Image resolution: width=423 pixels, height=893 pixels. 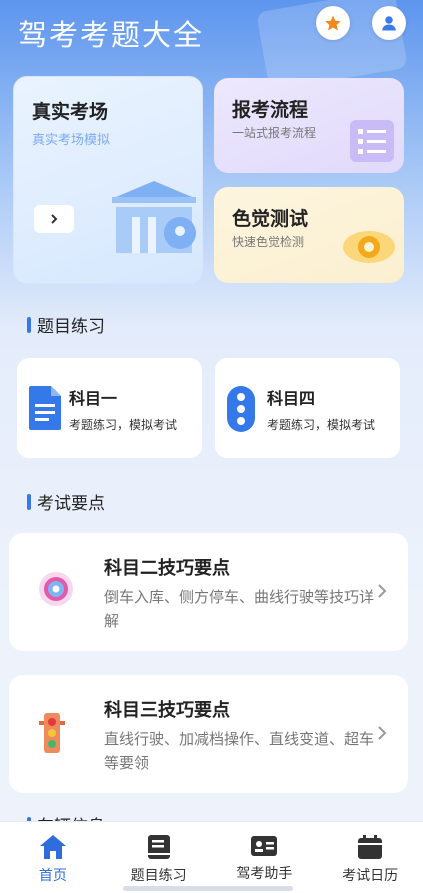 I want to click on subject-one-desc: 考题练习，模拟考试, so click(x=123, y=425).